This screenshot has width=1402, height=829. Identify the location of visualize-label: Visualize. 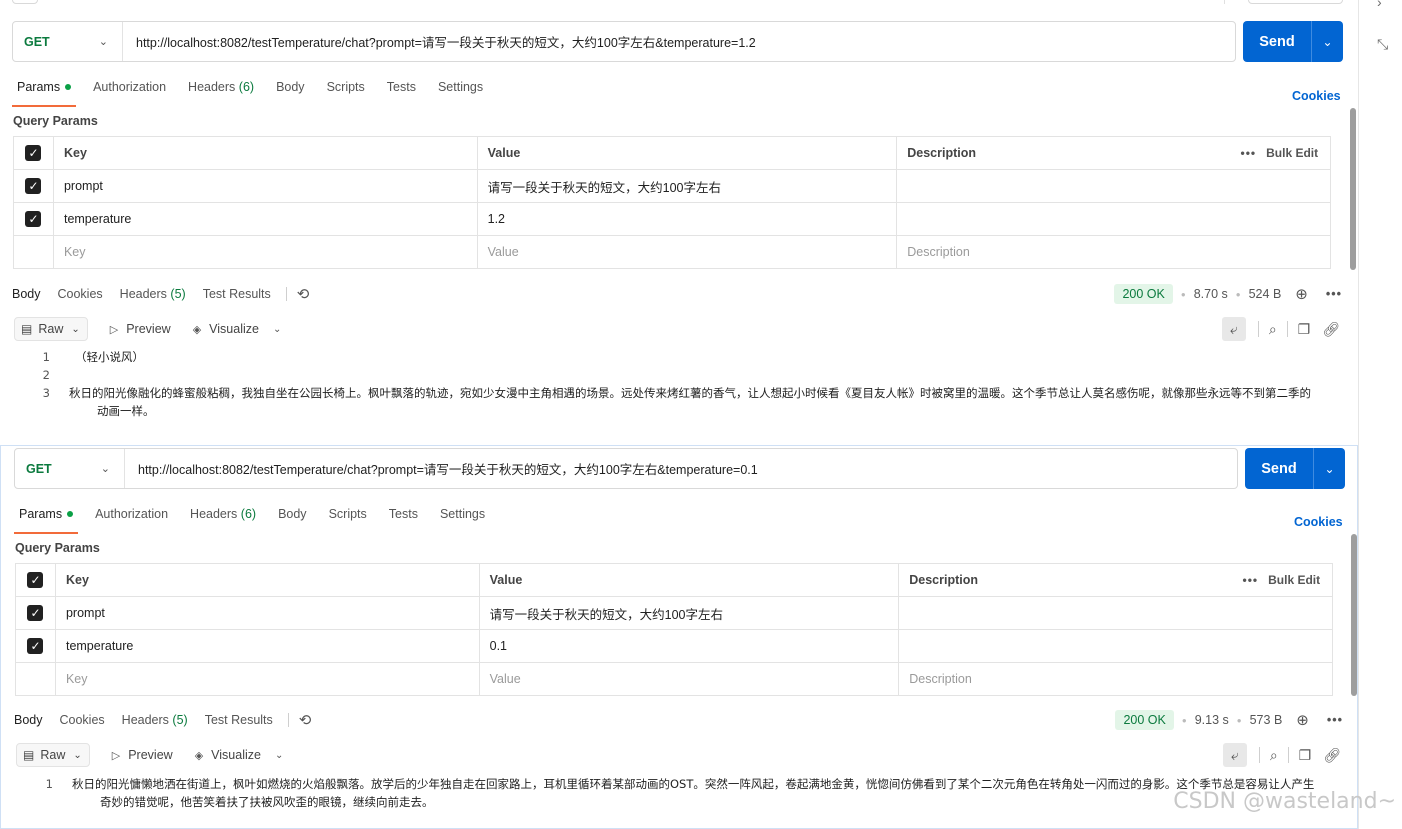
(234, 329).